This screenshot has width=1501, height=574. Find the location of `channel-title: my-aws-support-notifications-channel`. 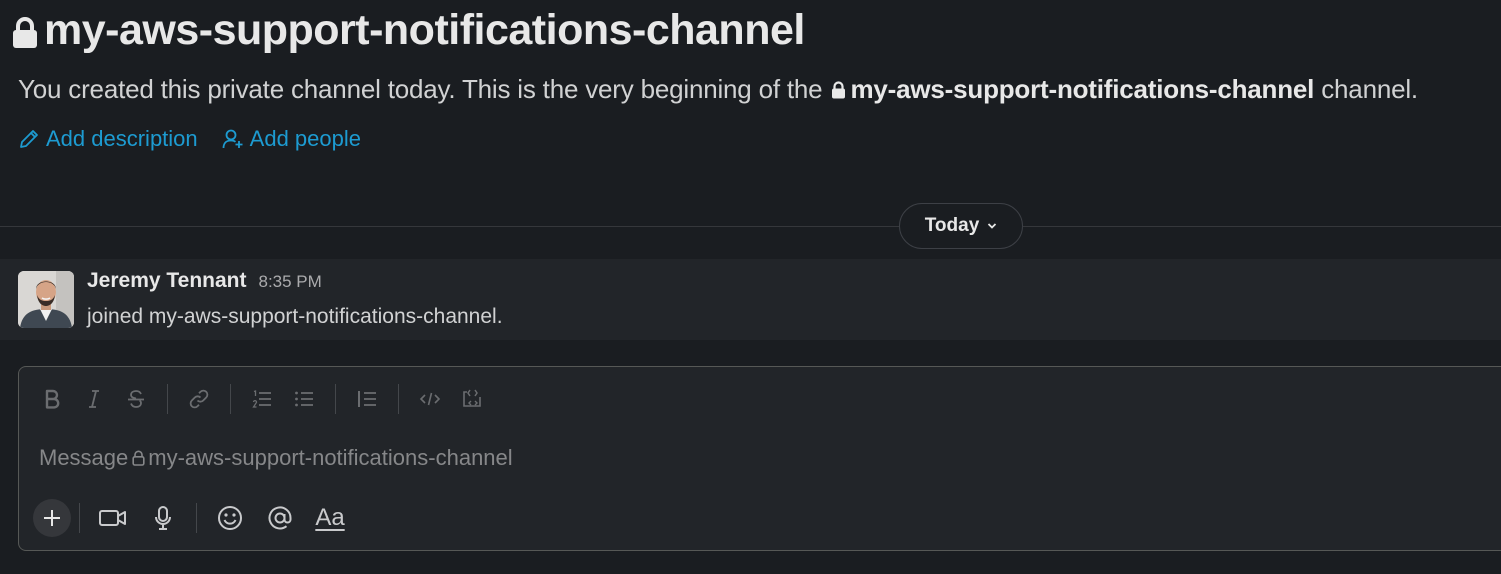

channel-title: my-aws-support-notifications-channel is located at coordinates (408, 30).